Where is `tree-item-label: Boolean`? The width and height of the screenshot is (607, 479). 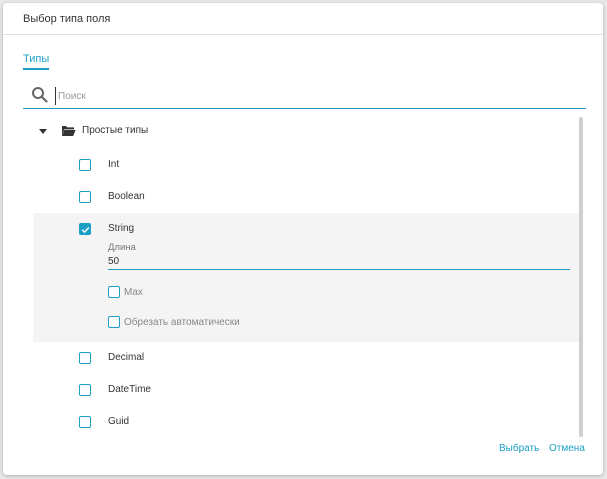 tree-item-label: Boolean is located at coordinates (126, 196).